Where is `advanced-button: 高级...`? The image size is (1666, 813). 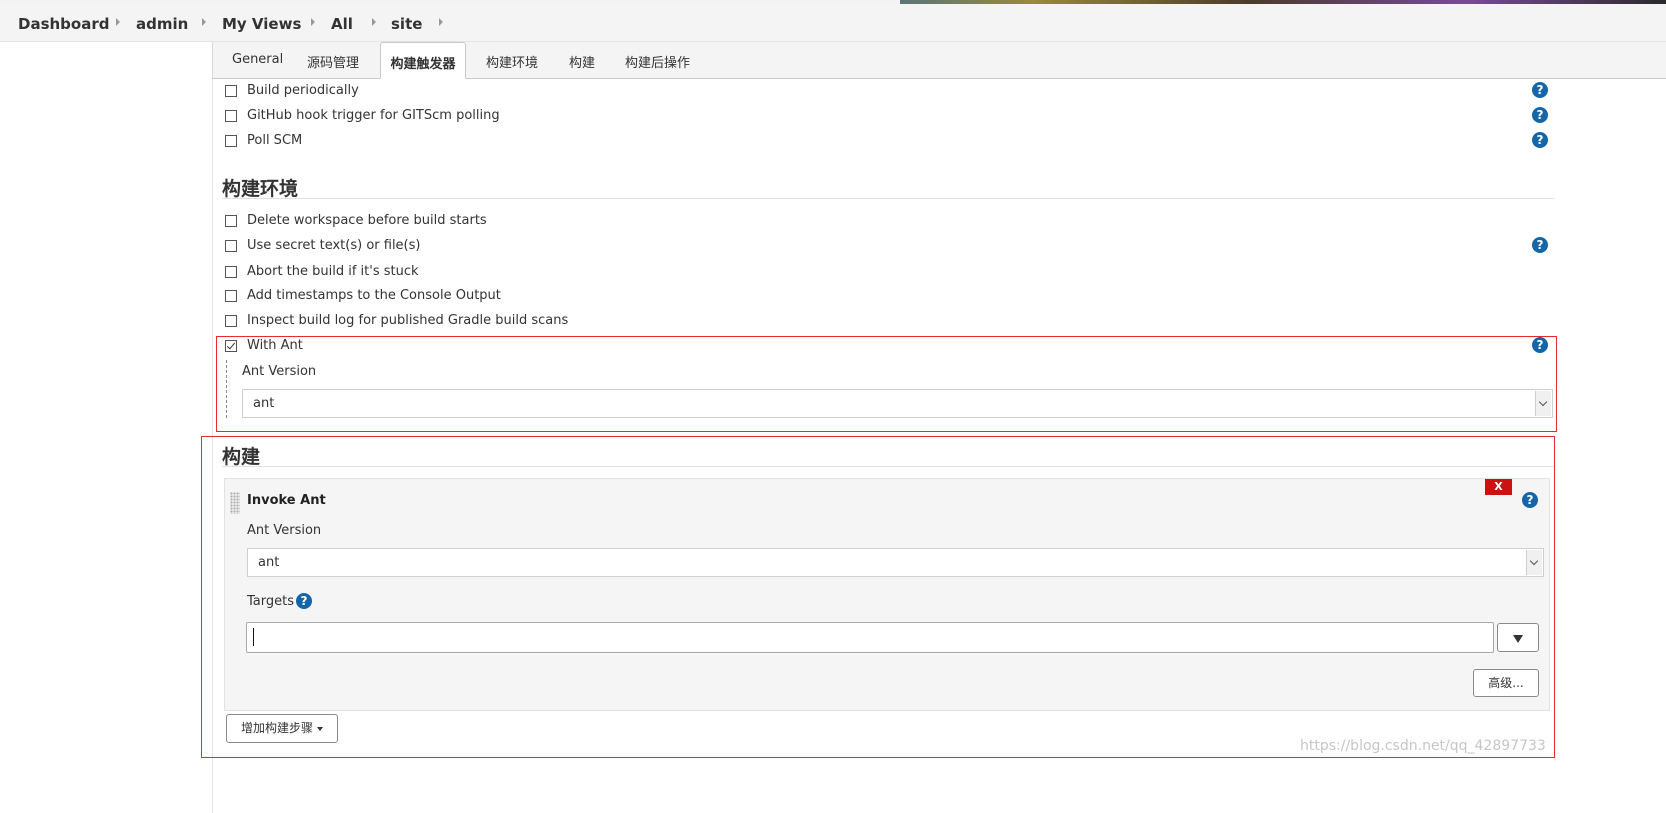 advanced-button: 高级... is located at coordinates (1506, 683).